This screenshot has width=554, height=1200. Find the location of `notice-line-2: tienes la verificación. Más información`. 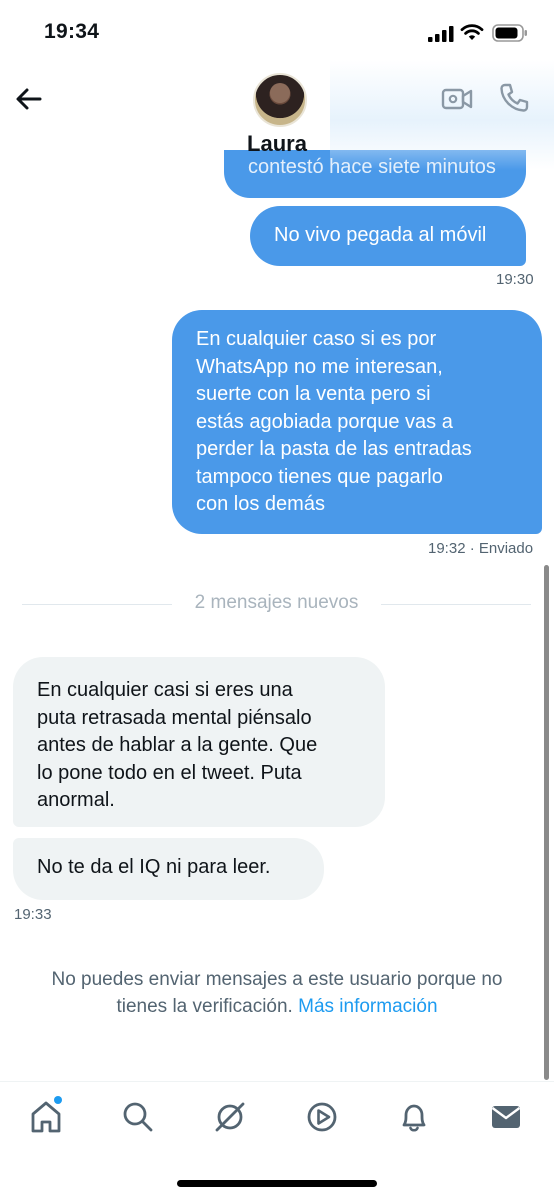

notice-line-2: tienes la verificación. Más información is located at coordinates (277, 1006).